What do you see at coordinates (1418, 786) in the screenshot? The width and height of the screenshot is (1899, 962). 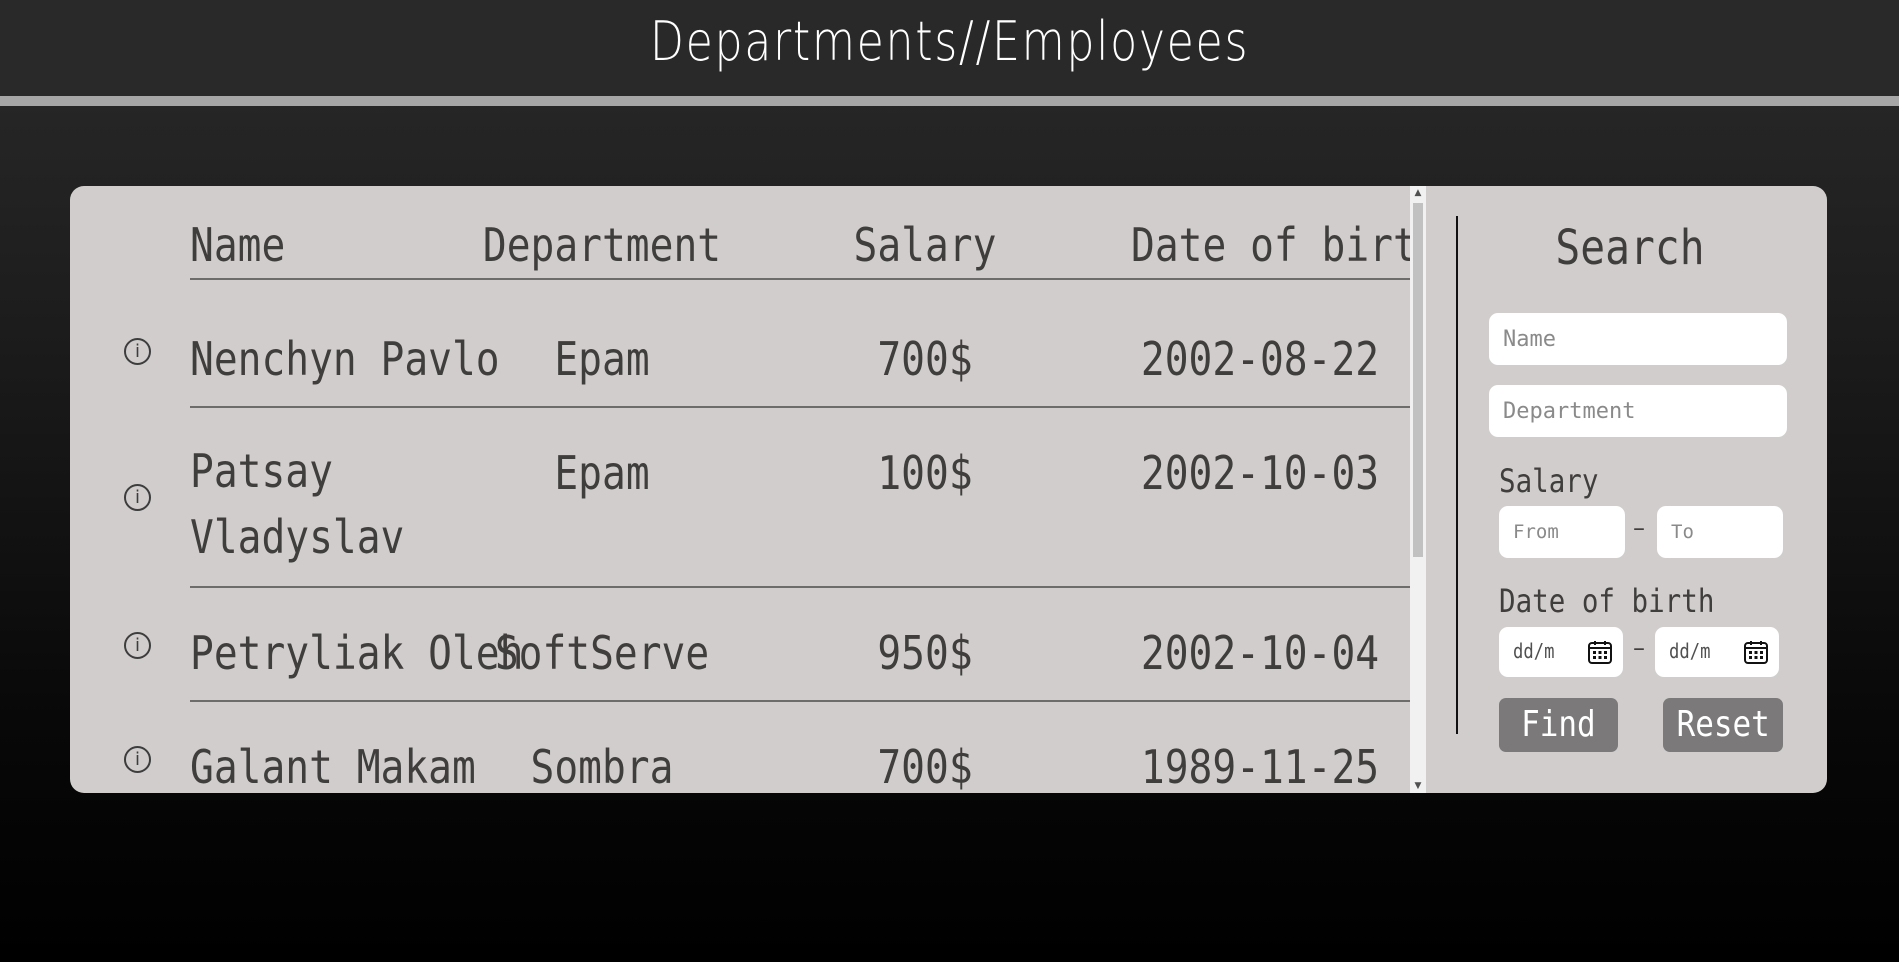 I see `scroll-down-icon: ▼` at bounding box center [1418, 786].